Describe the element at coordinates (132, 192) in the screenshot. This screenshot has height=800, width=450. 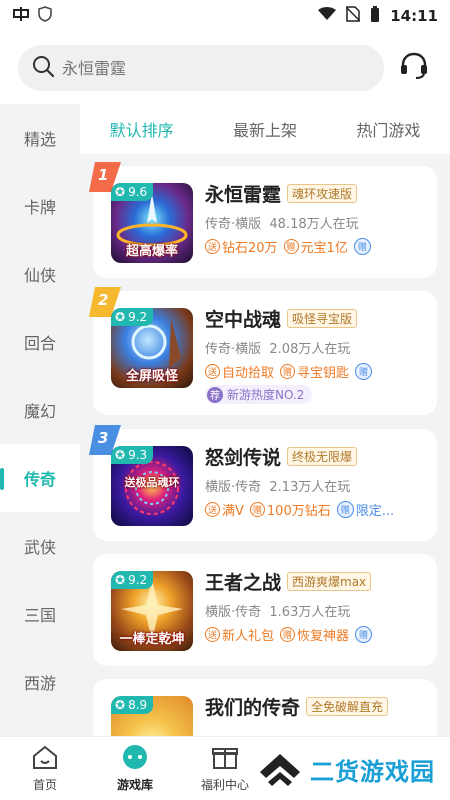
I see `rating-badge: ✪ 9.6` at that location.